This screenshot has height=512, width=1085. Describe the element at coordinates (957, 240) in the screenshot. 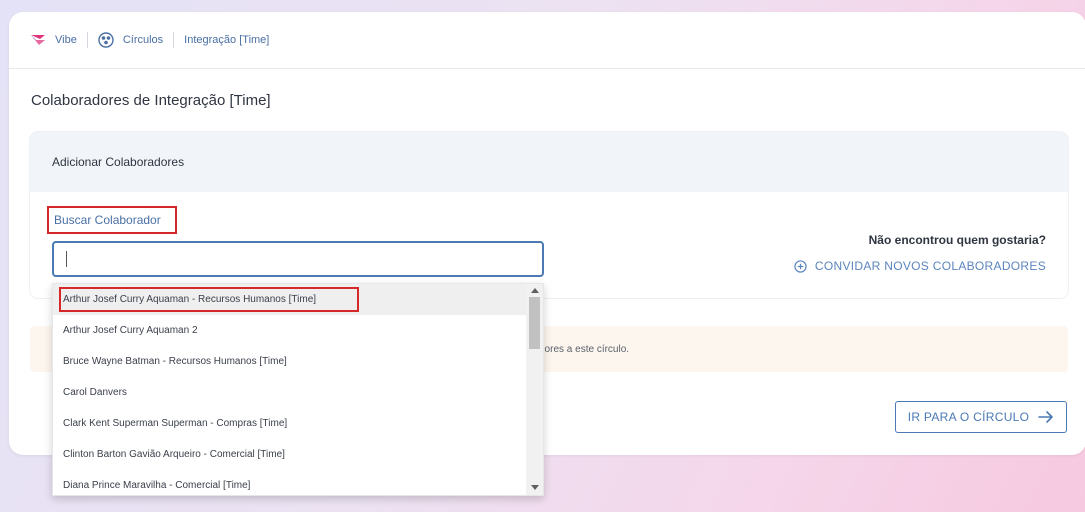

I see `not-found-text: Não encontrou quem gostaria?` at that location.